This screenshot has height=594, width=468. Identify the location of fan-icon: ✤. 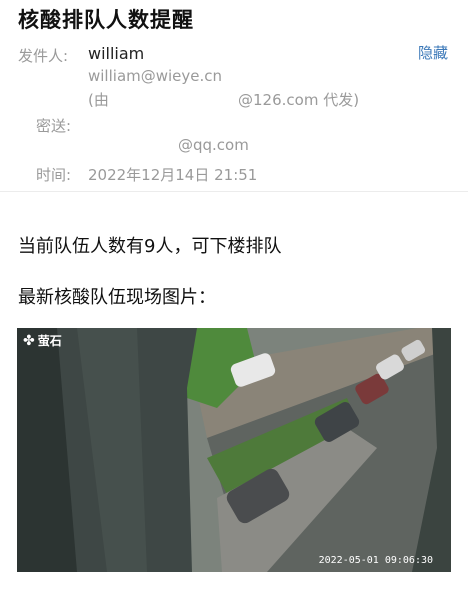
(29, 340).